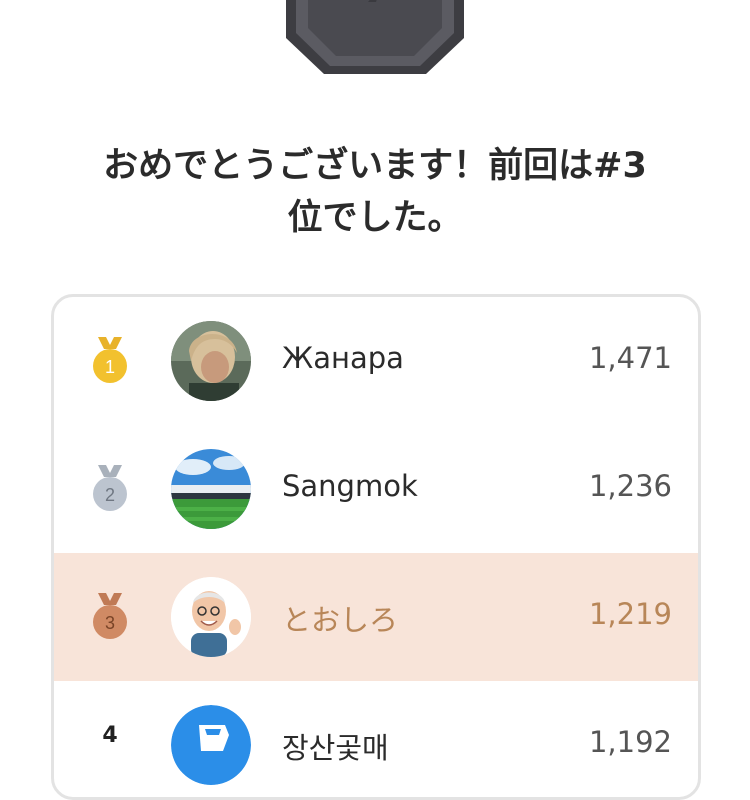  Describe the element at coordinates (630, 486) in the screenshot. I see `player-score: 1,236` at that location.